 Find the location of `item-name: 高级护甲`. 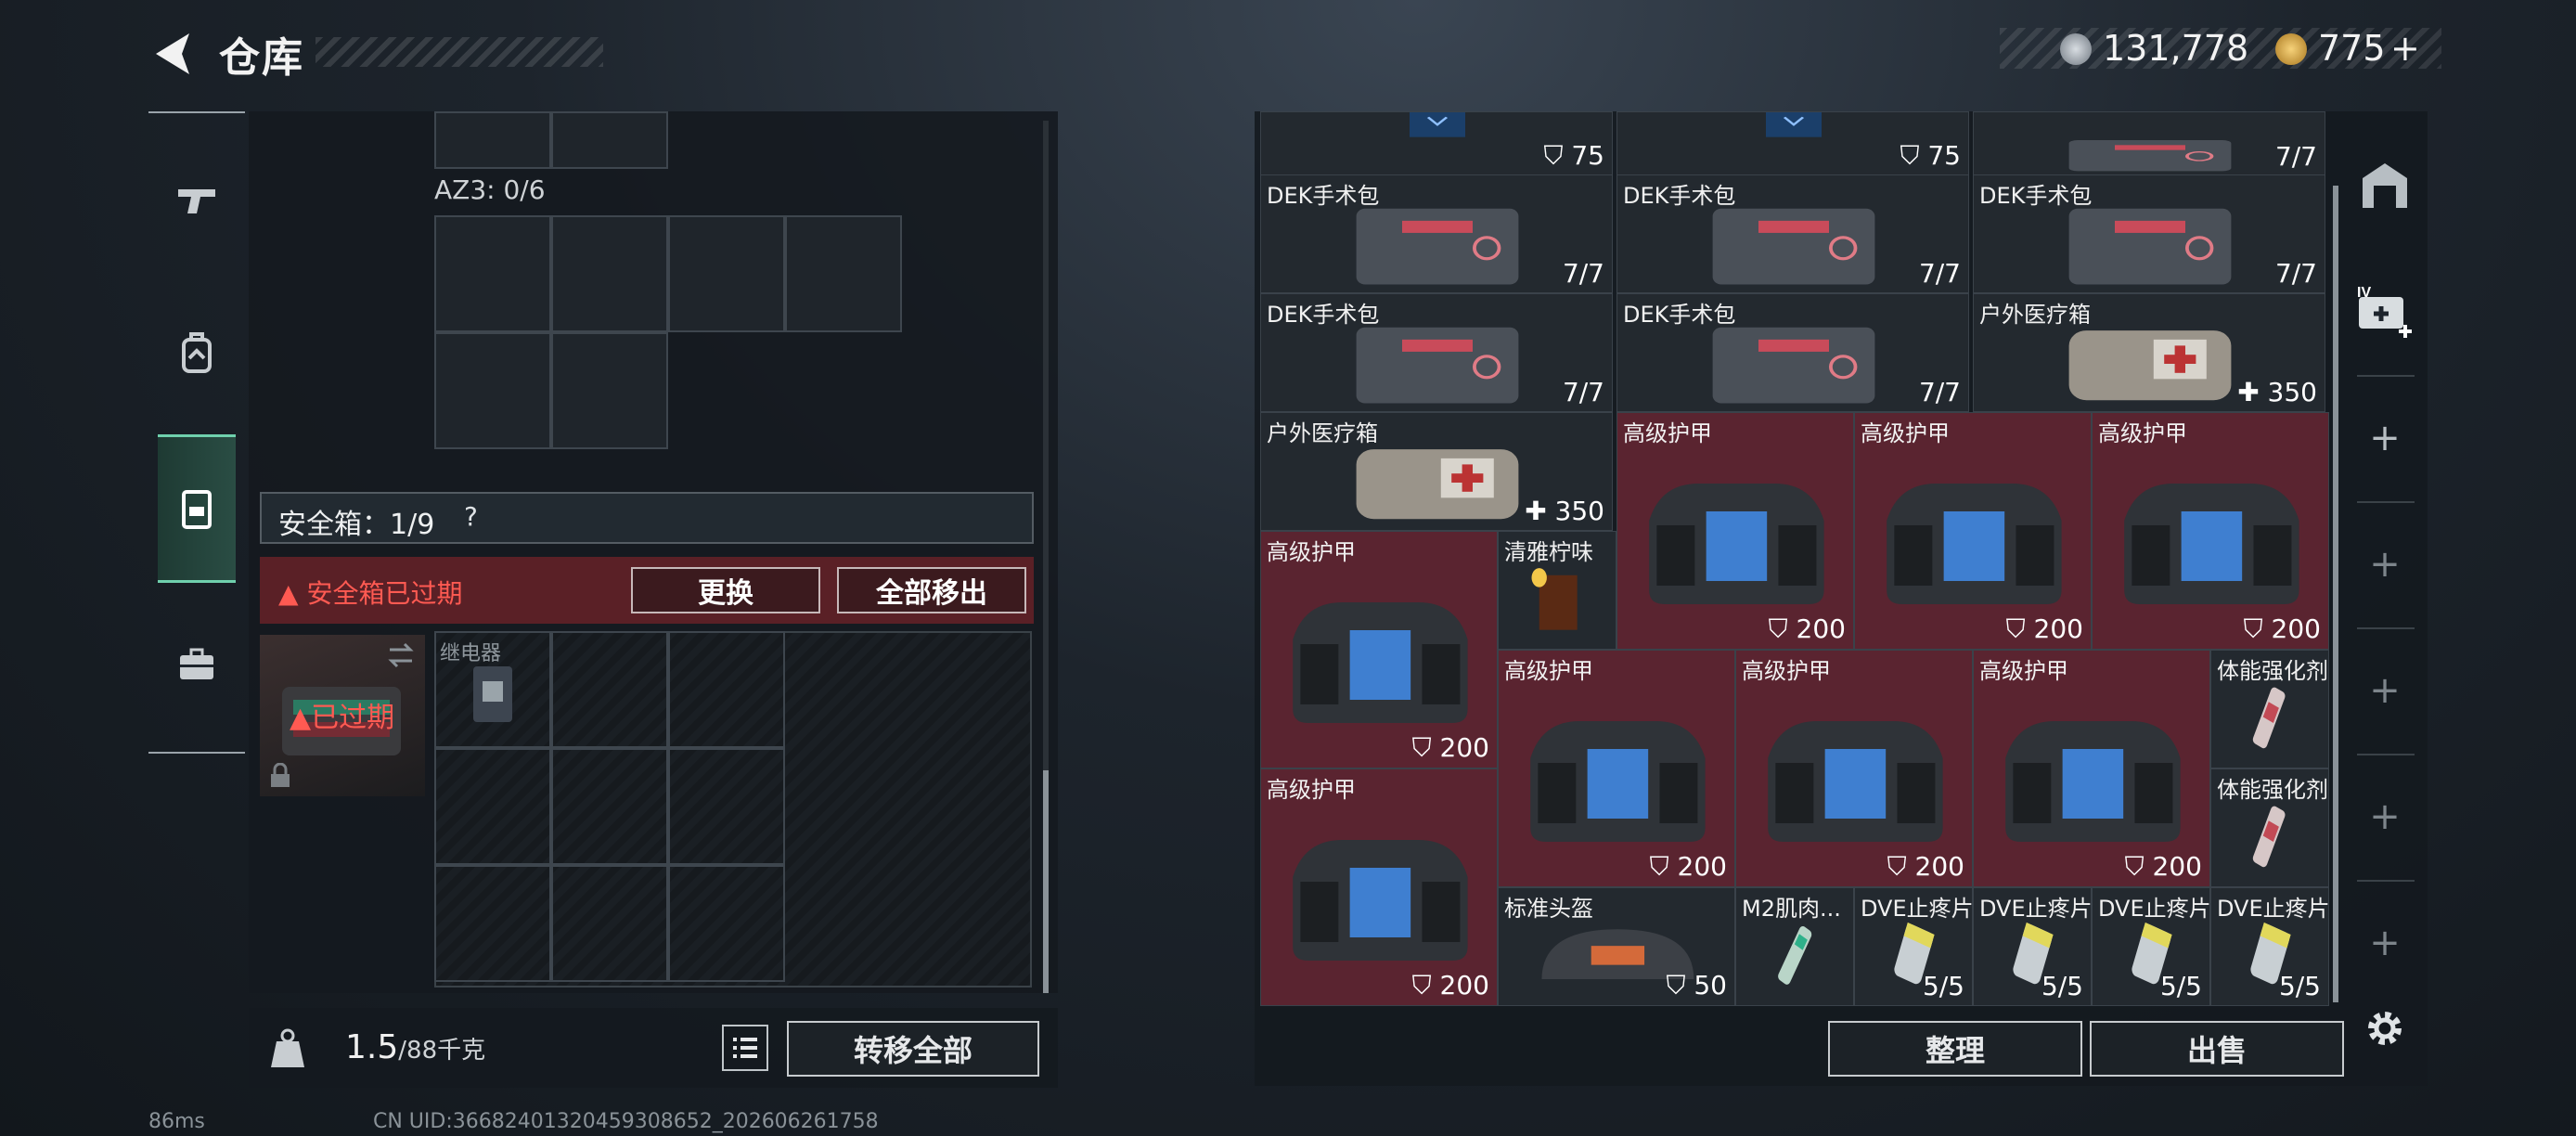

item-name: 高级护甲 is located at coordinates (1312, 790).